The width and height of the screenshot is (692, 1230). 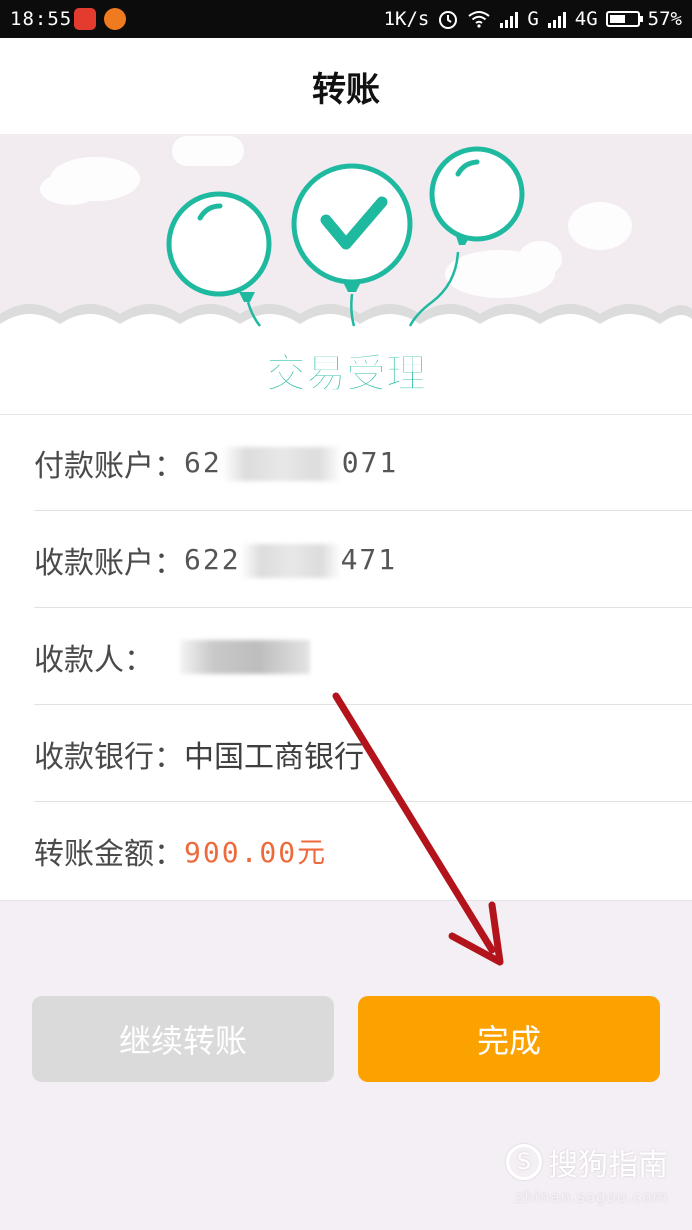 What do you see at coordinates (591, 1197) in the screenshot?
I see `watermark-url: zhinan.sogou.com` at bounding box center [591, 1197].